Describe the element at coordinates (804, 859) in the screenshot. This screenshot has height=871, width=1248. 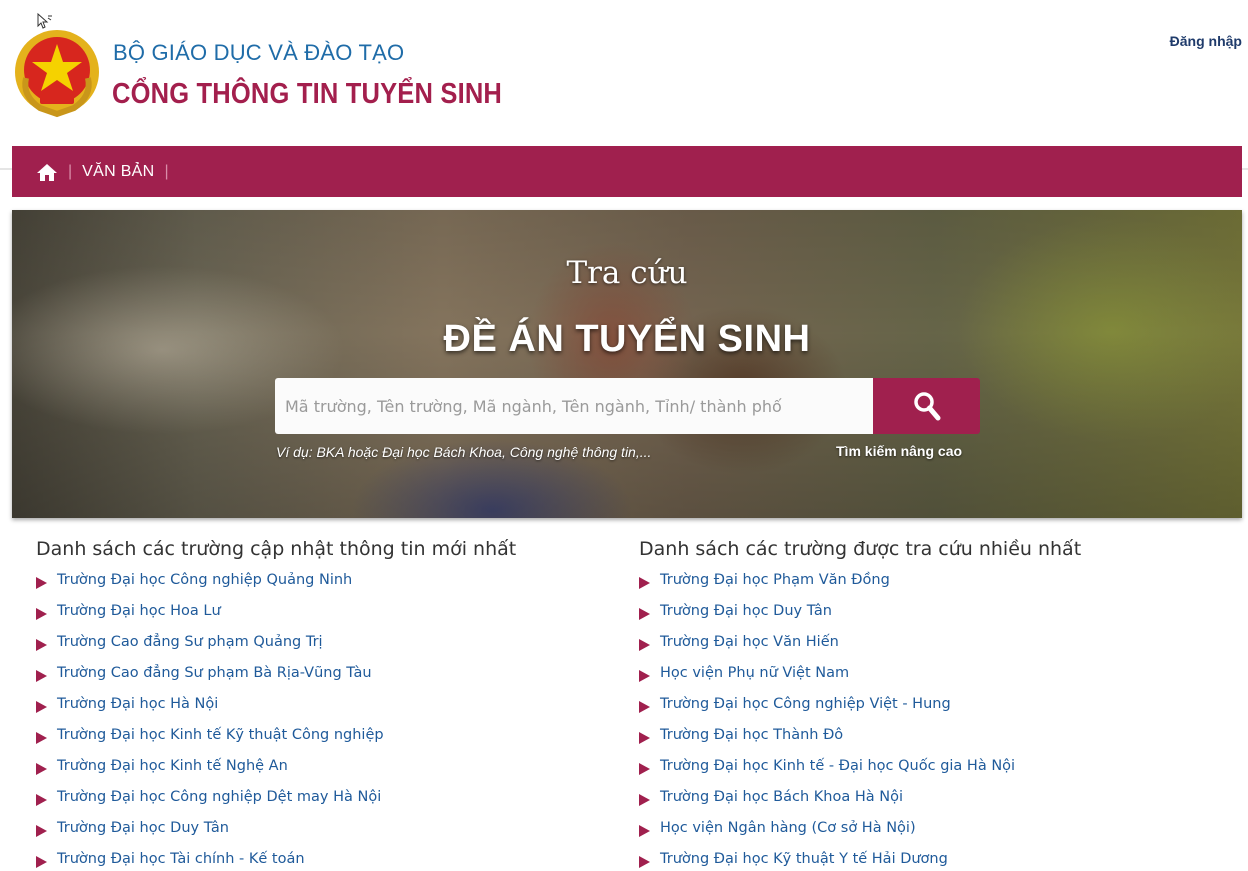
I see `school-link: Trường Đại học Kỹ thuật Y tế Hải Dương` at that location.